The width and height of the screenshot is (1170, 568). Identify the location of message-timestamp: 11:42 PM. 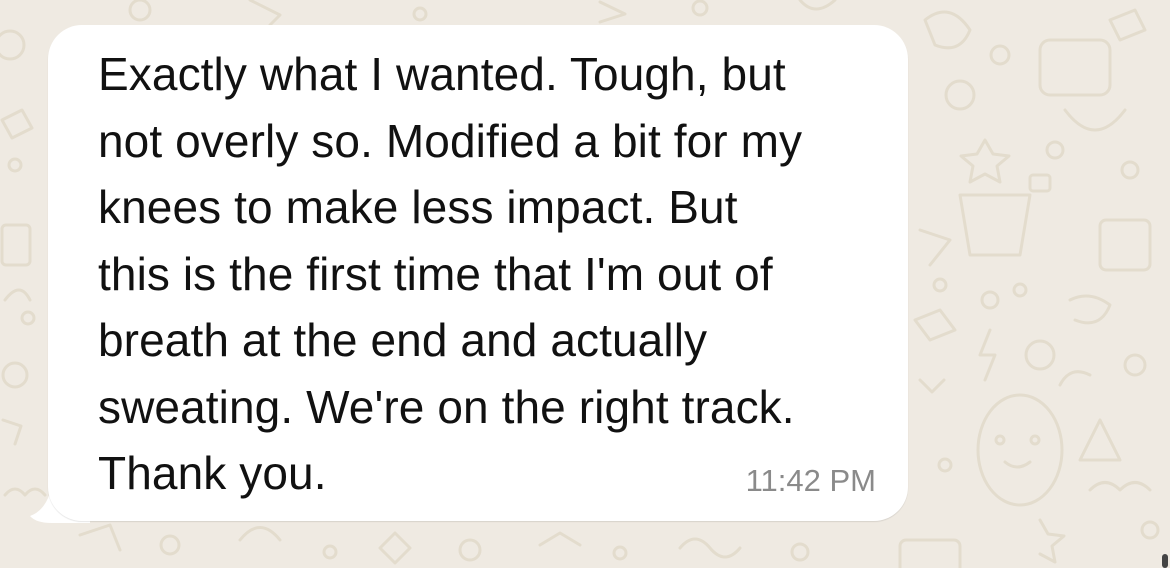
(810, 480).